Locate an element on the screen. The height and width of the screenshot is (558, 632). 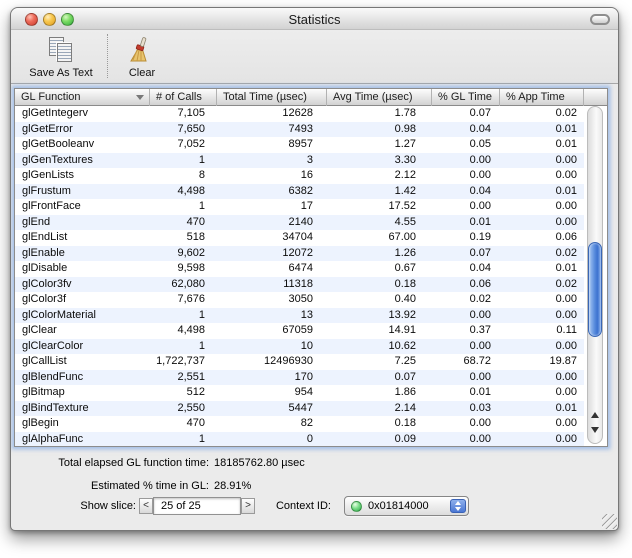
table-row: glFrontFace 1 17 17.52 0.00 0.00 is located at coordinates (299, 207).